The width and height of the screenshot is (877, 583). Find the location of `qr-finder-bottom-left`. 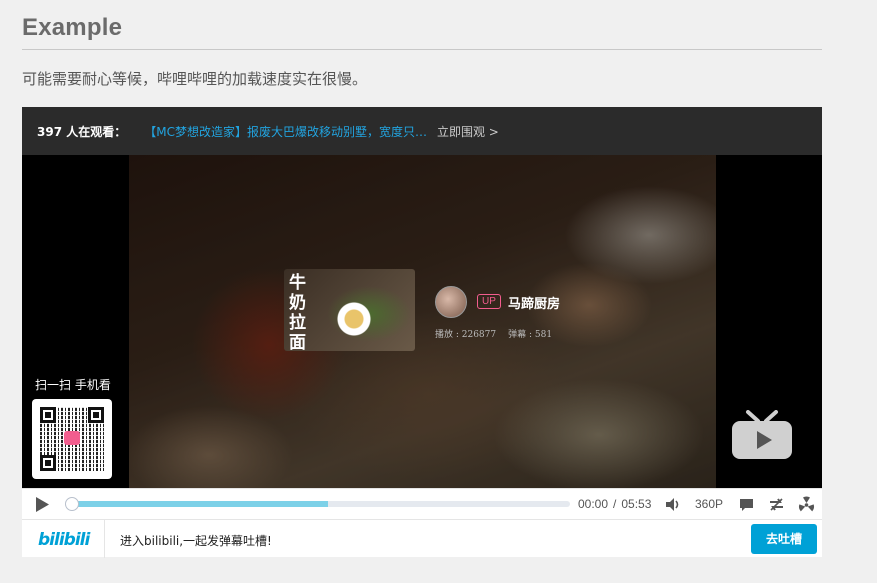

qr-finder-bottom-left is located at coordinates (48, 463).